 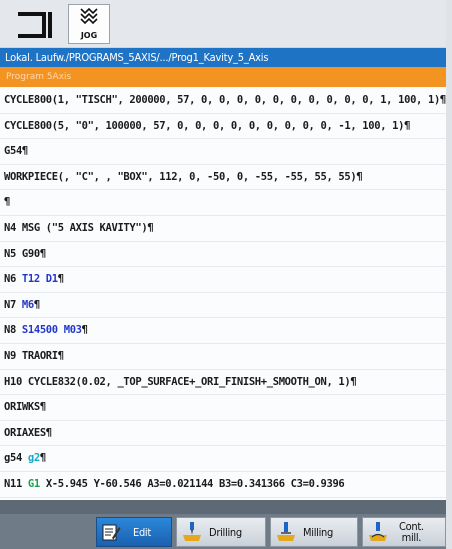 I want to click on program-line: N9 TRAORI¶, so click(x=223, y=357).